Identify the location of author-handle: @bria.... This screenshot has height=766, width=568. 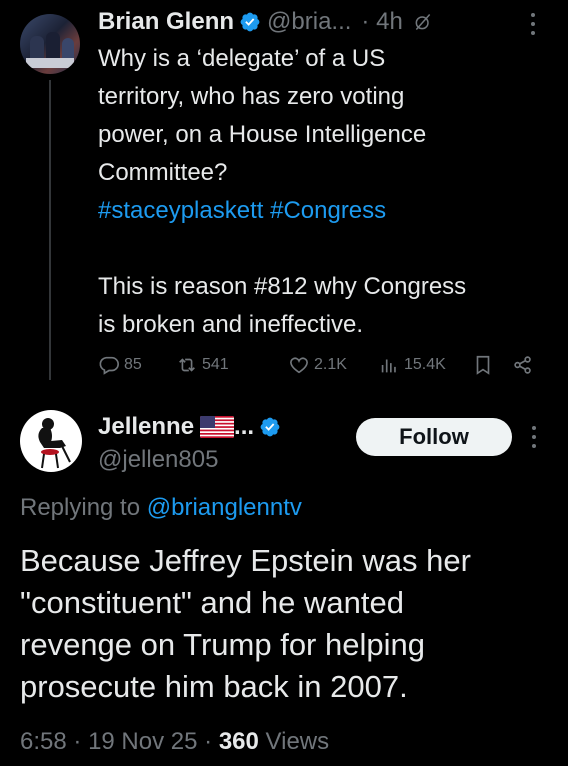
(309, 22).